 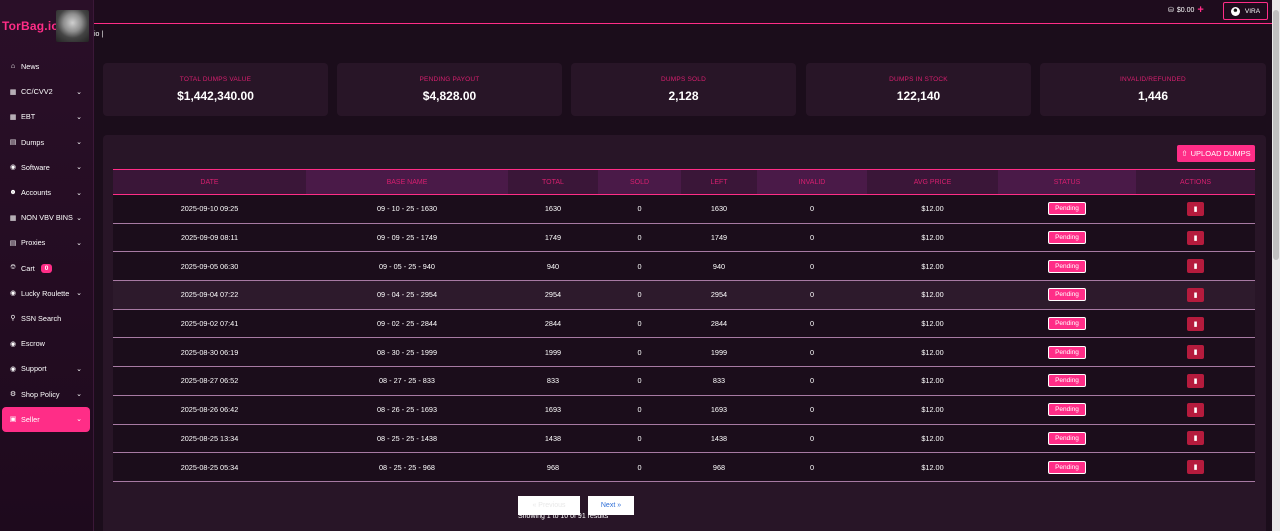 I want to click on sidebar-item-label: Shop Policy, so click(x=40, y=394).